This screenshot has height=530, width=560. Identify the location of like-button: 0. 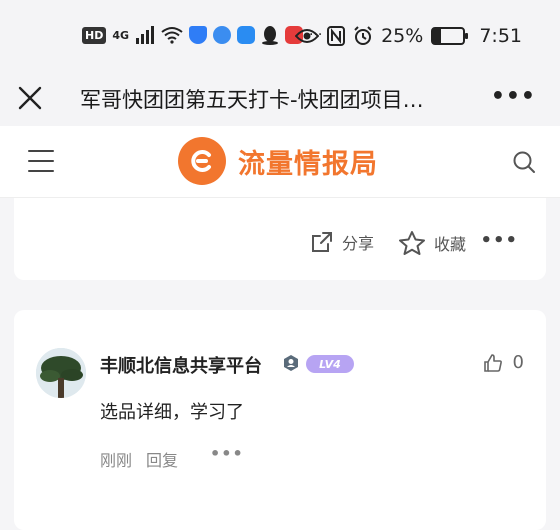
(503, 362).